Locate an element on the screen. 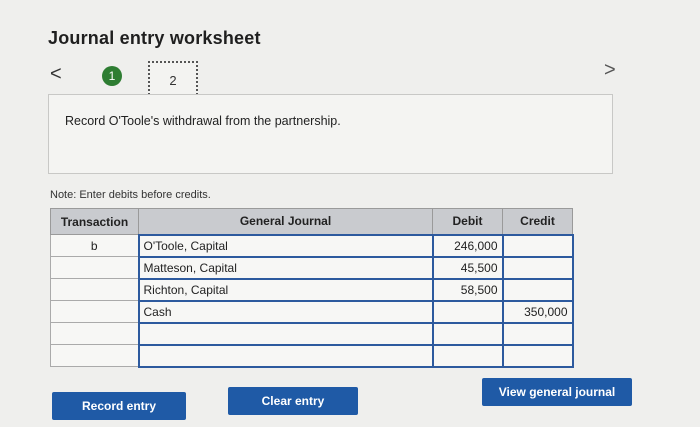 This screenshot has height=427, width=700. table-row: Richton, Capital 58,500 is located at coordinates (312, 289).